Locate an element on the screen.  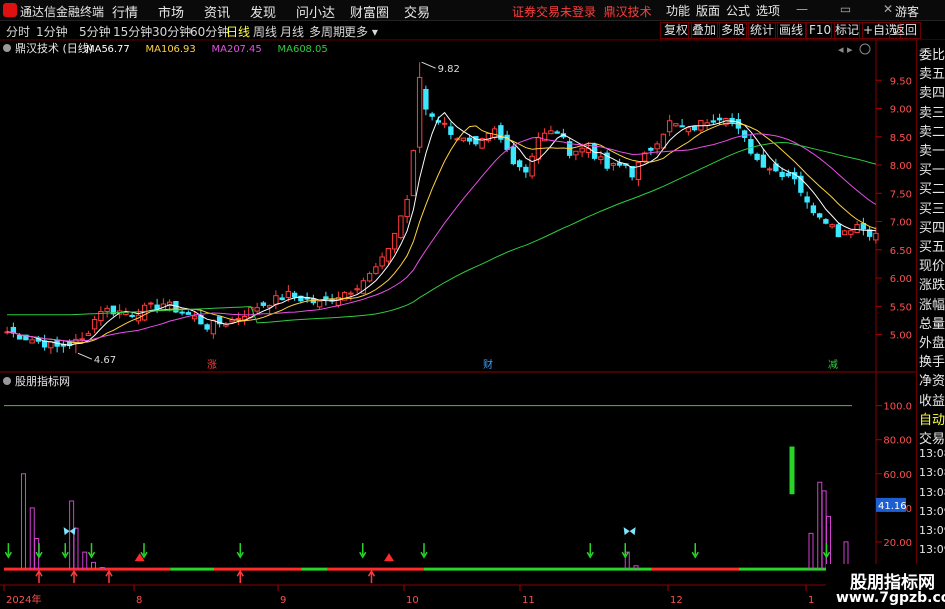
low-pointer is located at coordinates (85, 356).